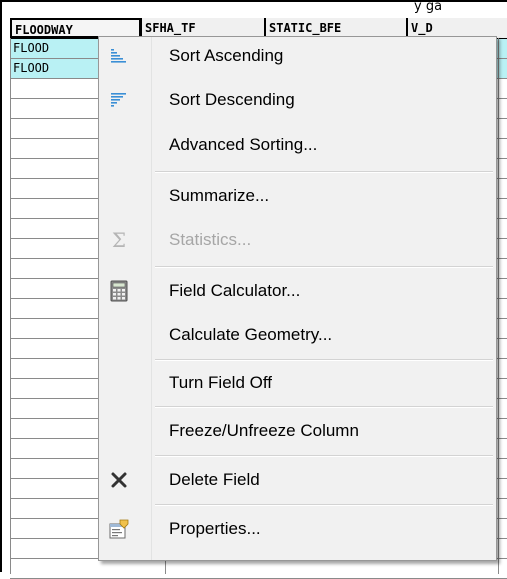 The image size is (507, 579). I want to click on menu-item-sort-descending: Sort Descending, so click(297, 100).